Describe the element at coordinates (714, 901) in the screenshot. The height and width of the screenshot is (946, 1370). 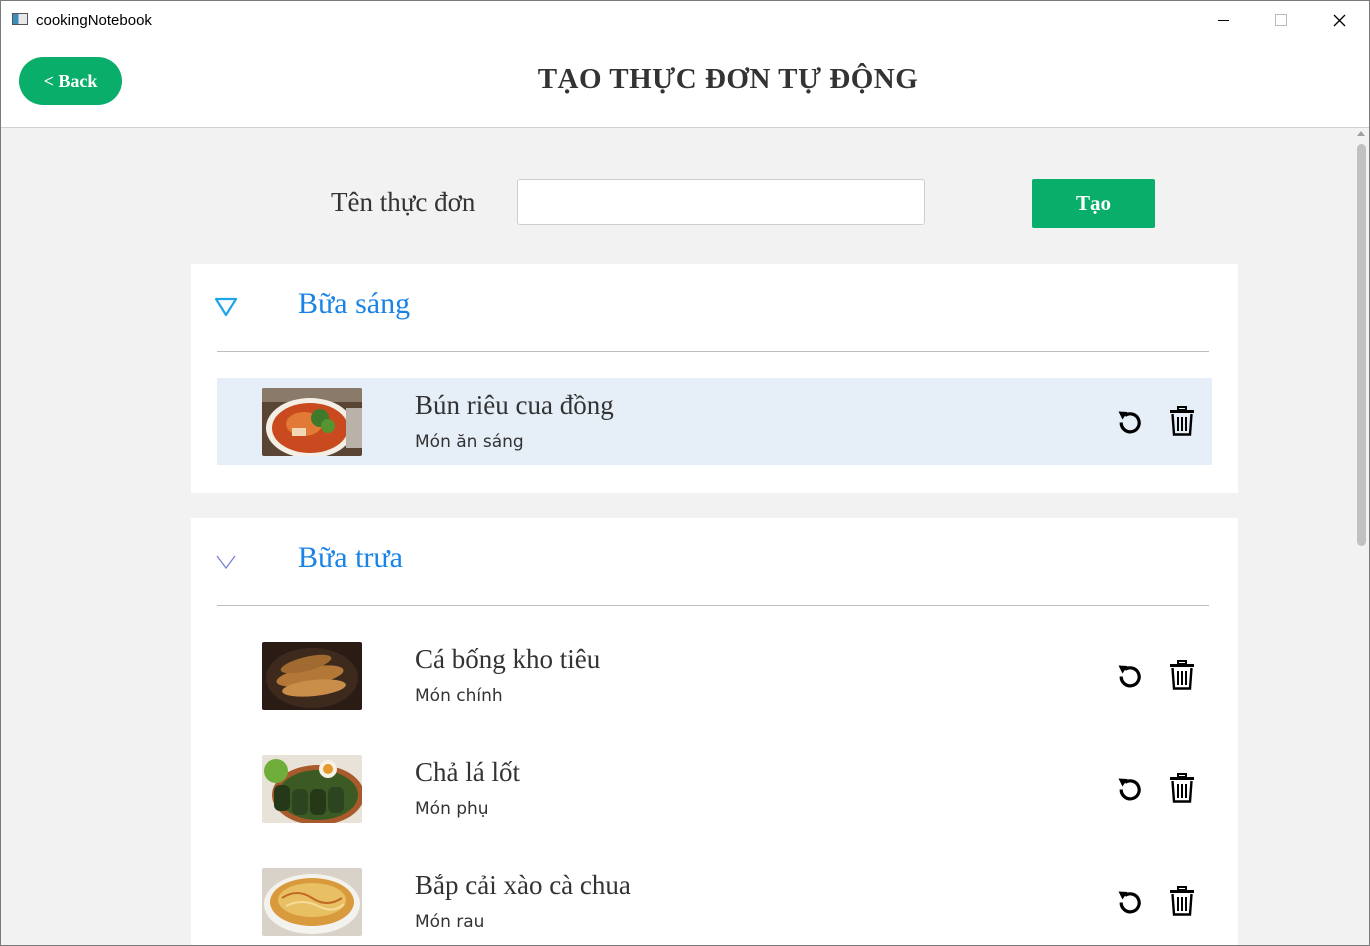
I see `dish-row: Bắp cải xào cà chua Món rau` at that location.